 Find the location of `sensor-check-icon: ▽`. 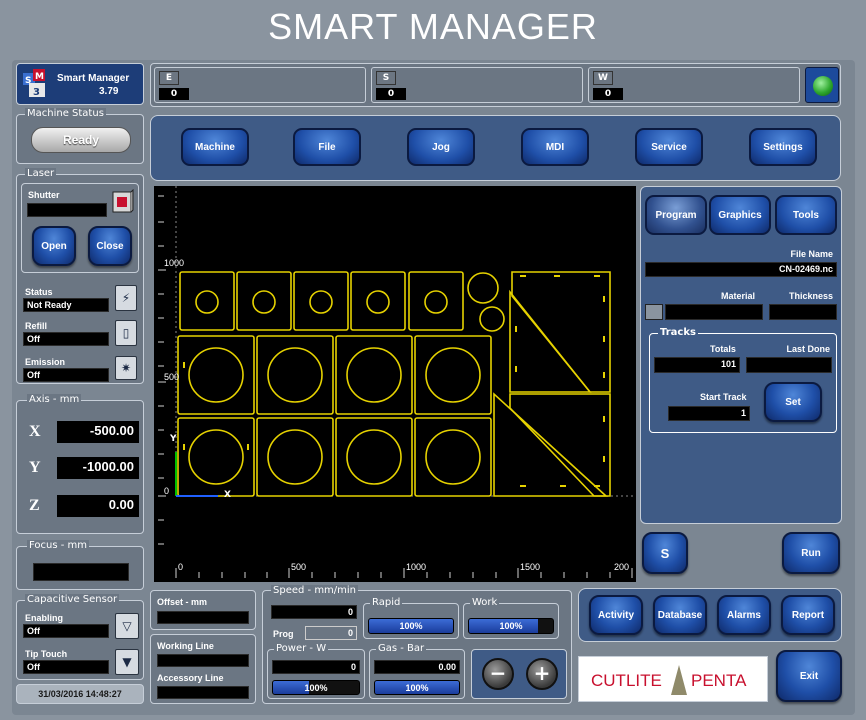

sensor-check-icon: ▽ is located at coordinates (127, 626).